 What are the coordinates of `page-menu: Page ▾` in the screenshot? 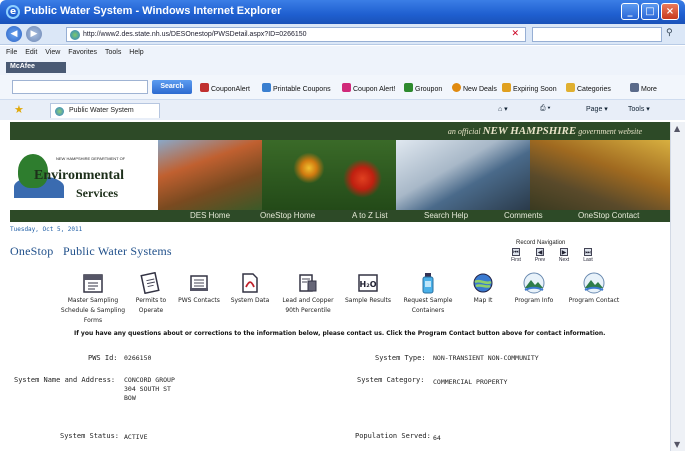 It's located at (597, 109).